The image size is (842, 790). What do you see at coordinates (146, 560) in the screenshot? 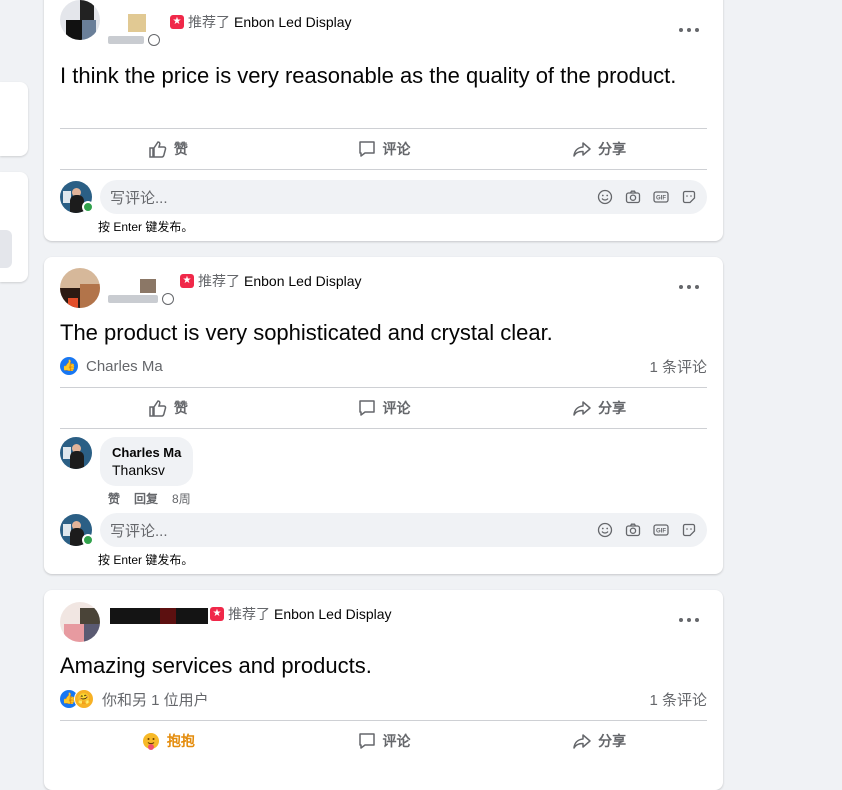
I see `enter-to-post-hint: 按 Enter 键发布。` at bounding box center [146, 560].